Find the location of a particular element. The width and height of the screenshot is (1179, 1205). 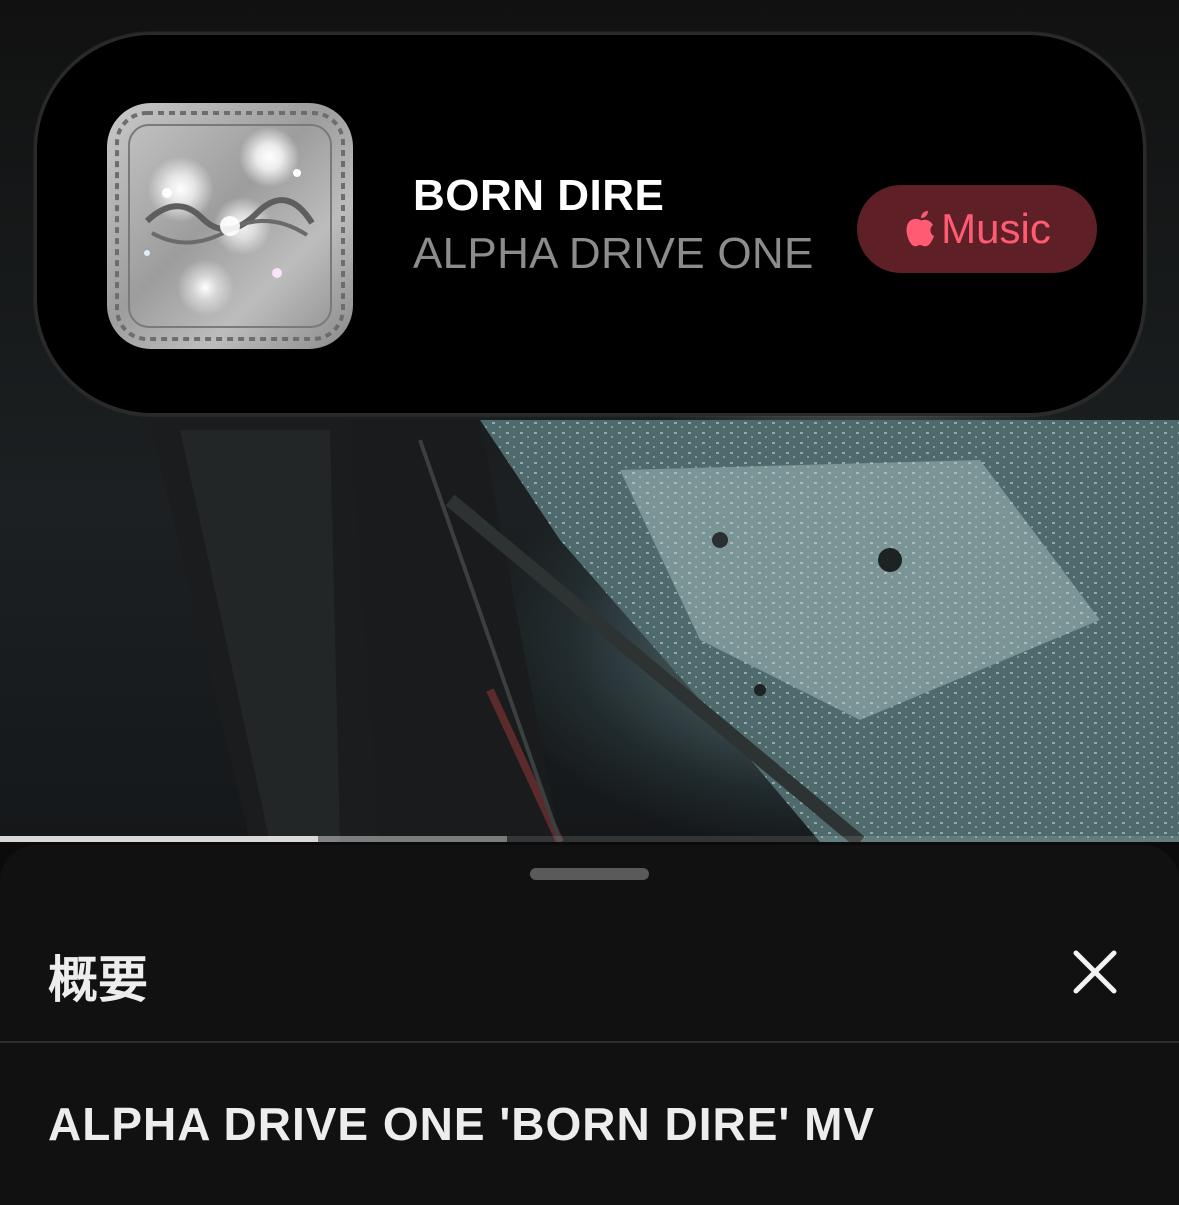

apple-music-button: Music is located at coordinates (977, 229).